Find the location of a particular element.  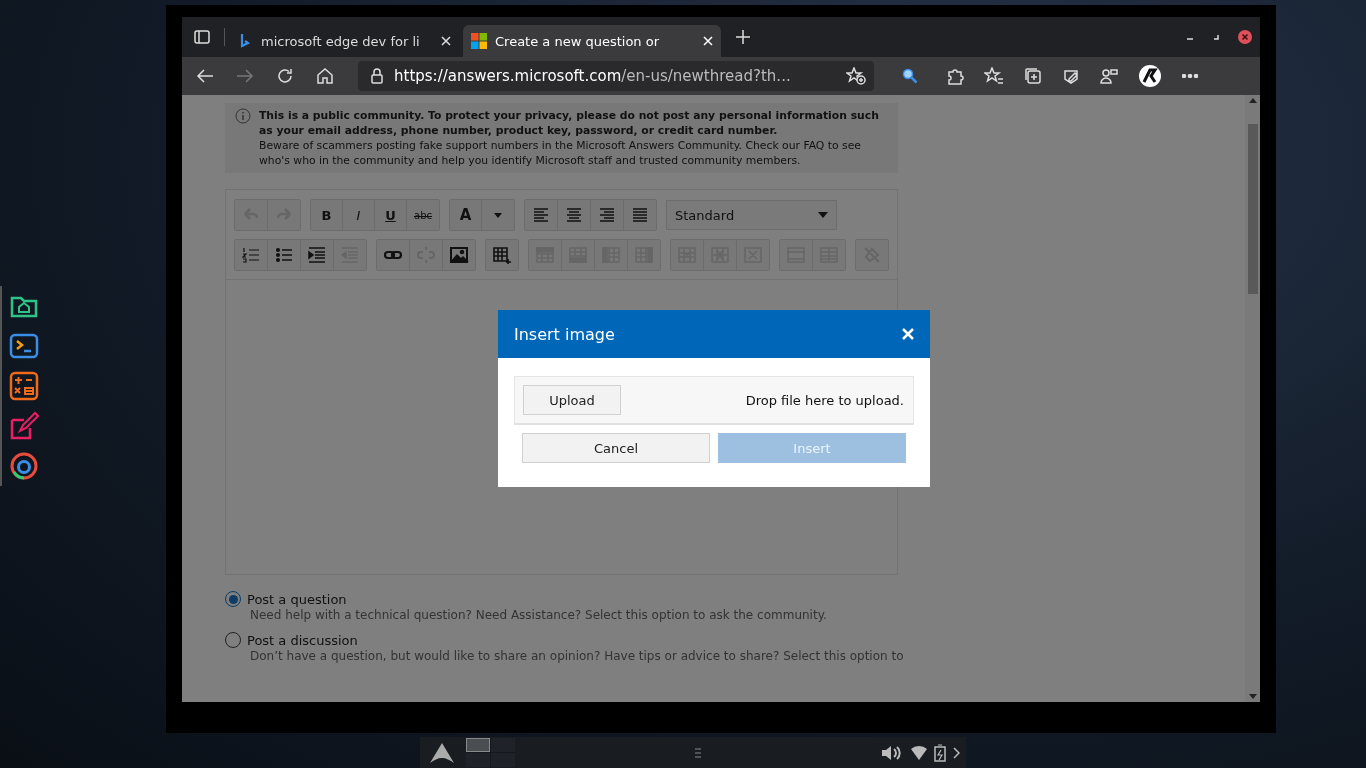

underline-button: U is located at coordinates (391, 215).